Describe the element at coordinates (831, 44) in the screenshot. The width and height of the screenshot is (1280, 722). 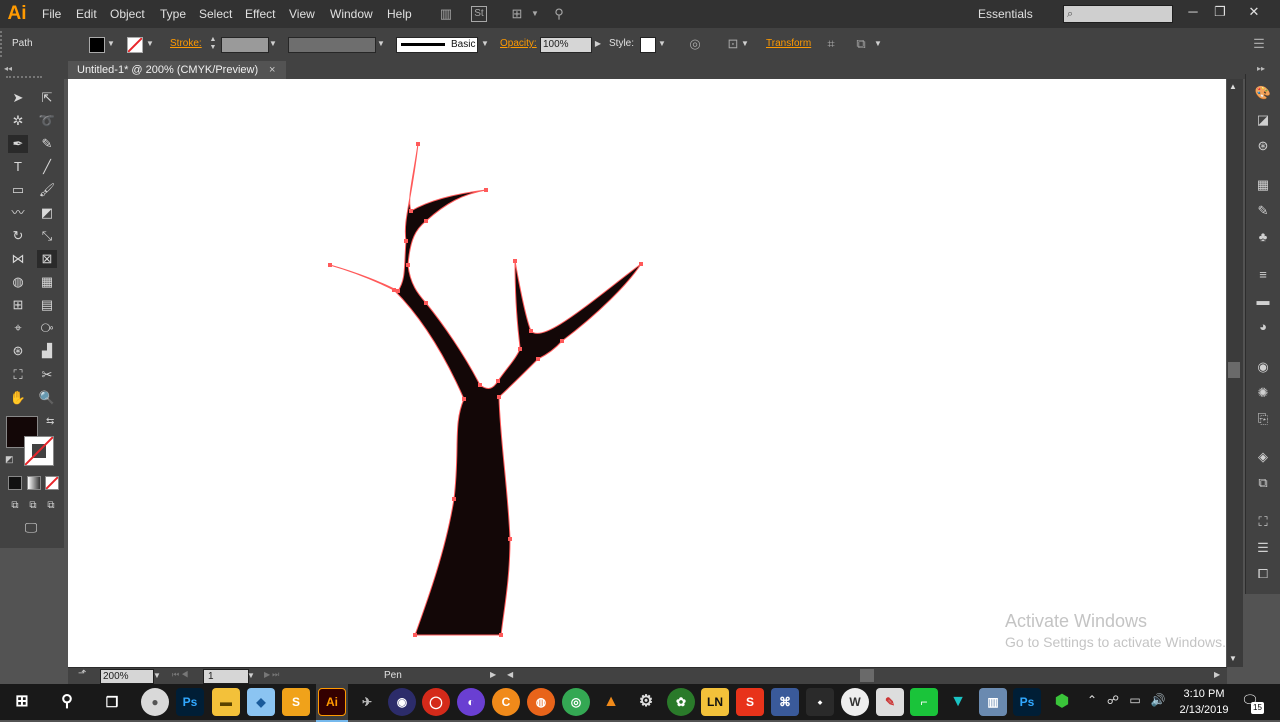
I see `isolate-selected-icon: ⌗` at that location.